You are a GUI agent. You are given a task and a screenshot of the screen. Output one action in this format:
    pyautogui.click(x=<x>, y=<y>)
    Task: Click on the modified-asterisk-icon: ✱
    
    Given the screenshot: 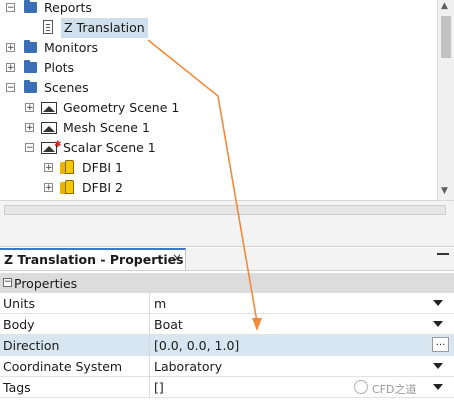 What is the action you would take?
    pyautogui.click(x=58, y=145)
    